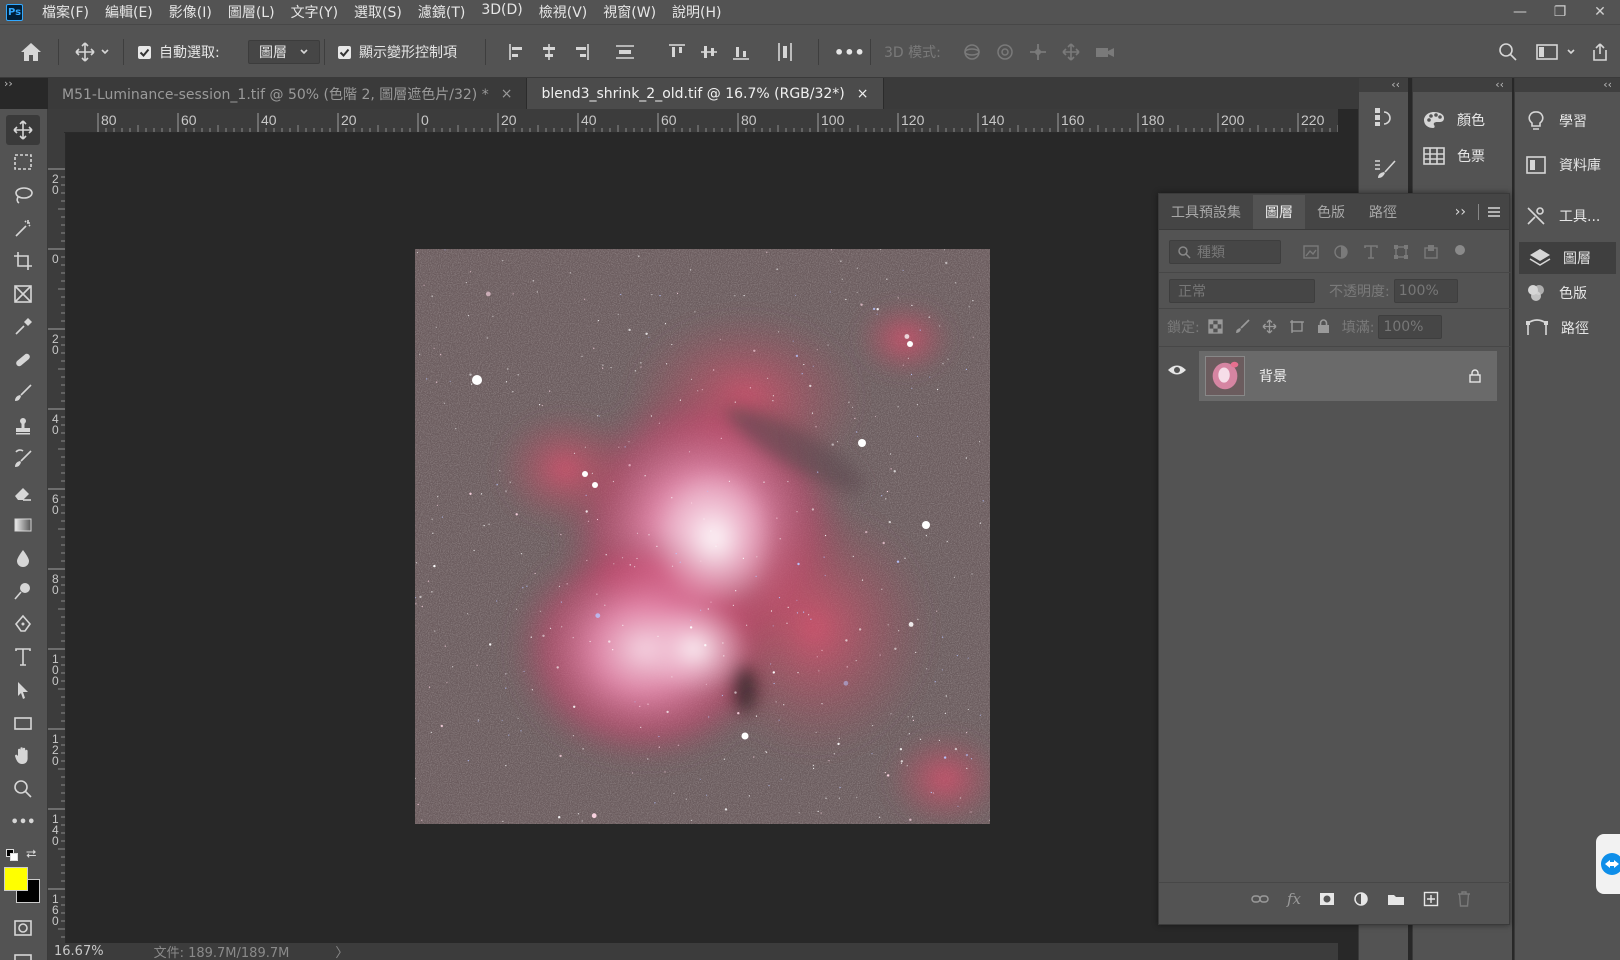 This screenshot has height=960, width=1620. What do you see at coordinates (1460, 252) in the screenshot?
I see `filter-toggle-icon` at bounding box center [1460, 252].